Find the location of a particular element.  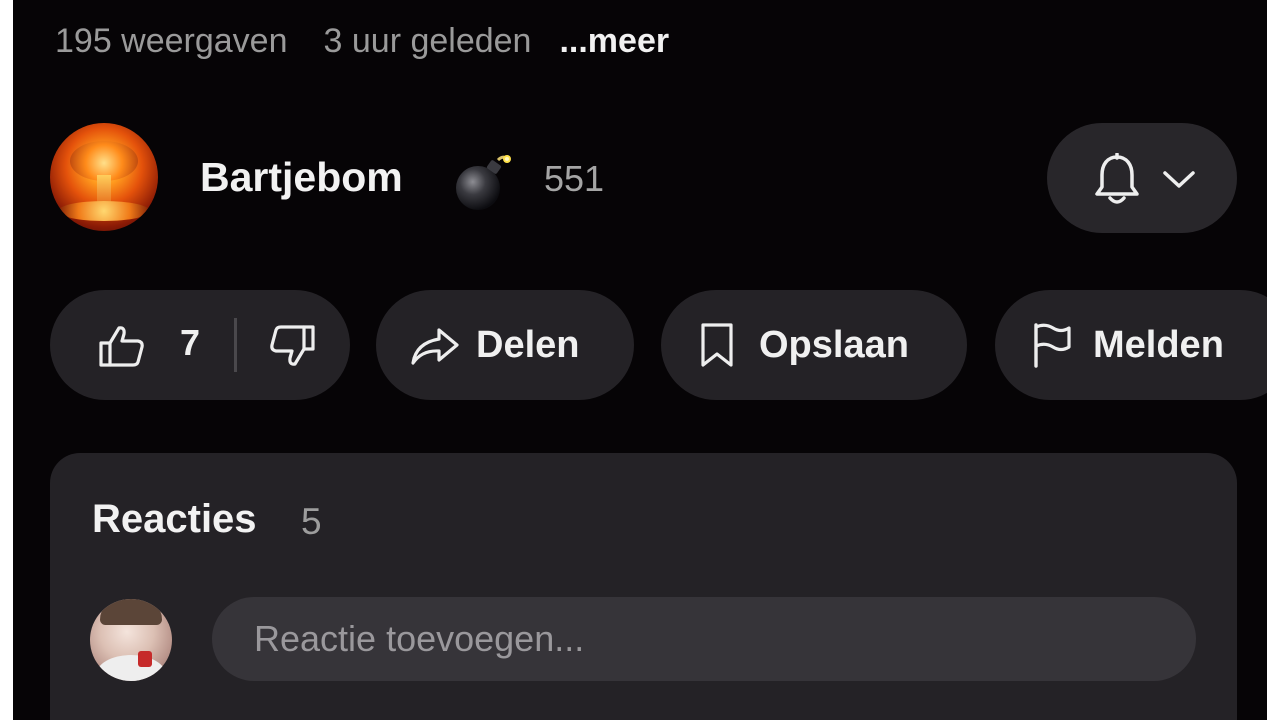

comment-input is located at coordinates (704, 639).